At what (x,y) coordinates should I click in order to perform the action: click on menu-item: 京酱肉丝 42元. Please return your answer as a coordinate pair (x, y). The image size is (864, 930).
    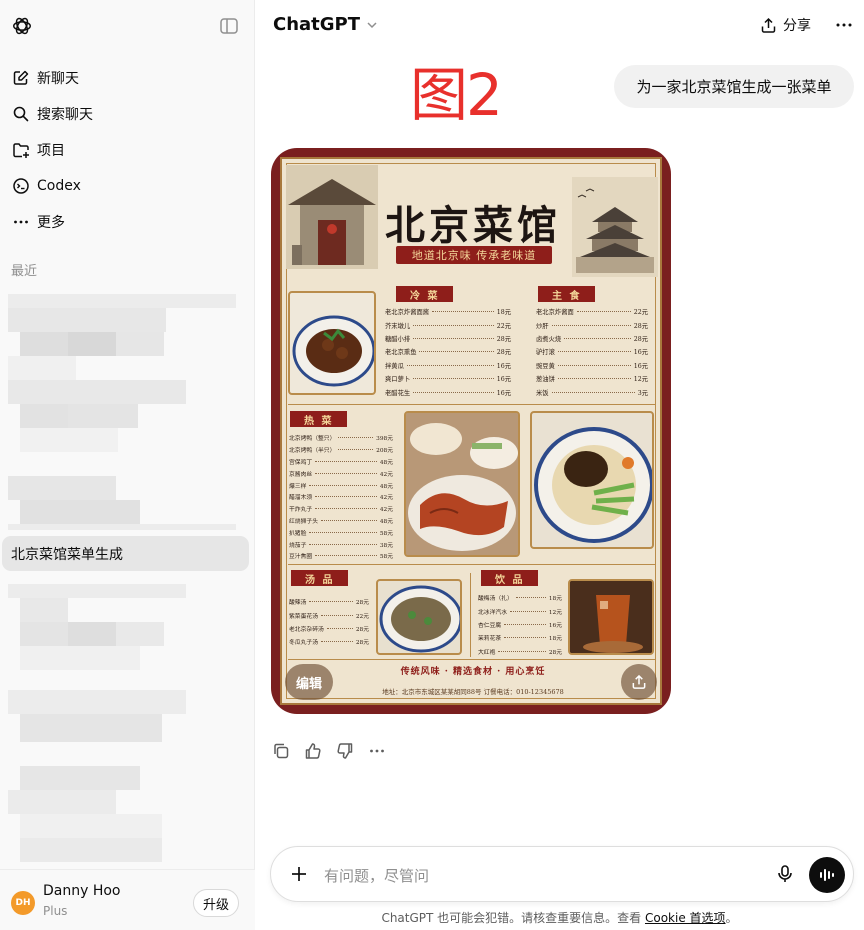
    Looking at the image, I should click on (341, 474).